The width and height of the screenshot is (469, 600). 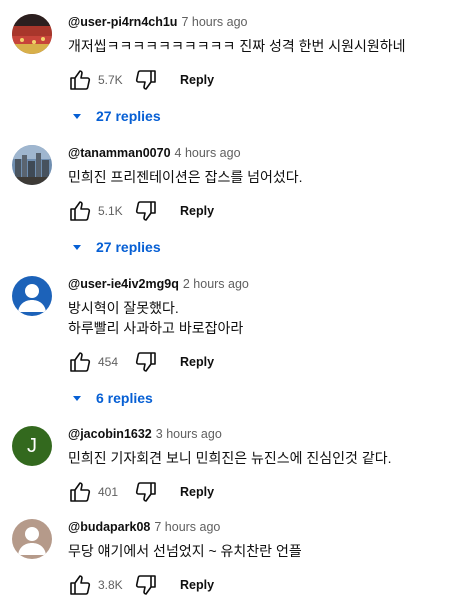 I want to click on comment-text-line: 민희진 기자회견 보니 민희진은 뉴진스에 진심인것 같다., so click(x=230, y=458).